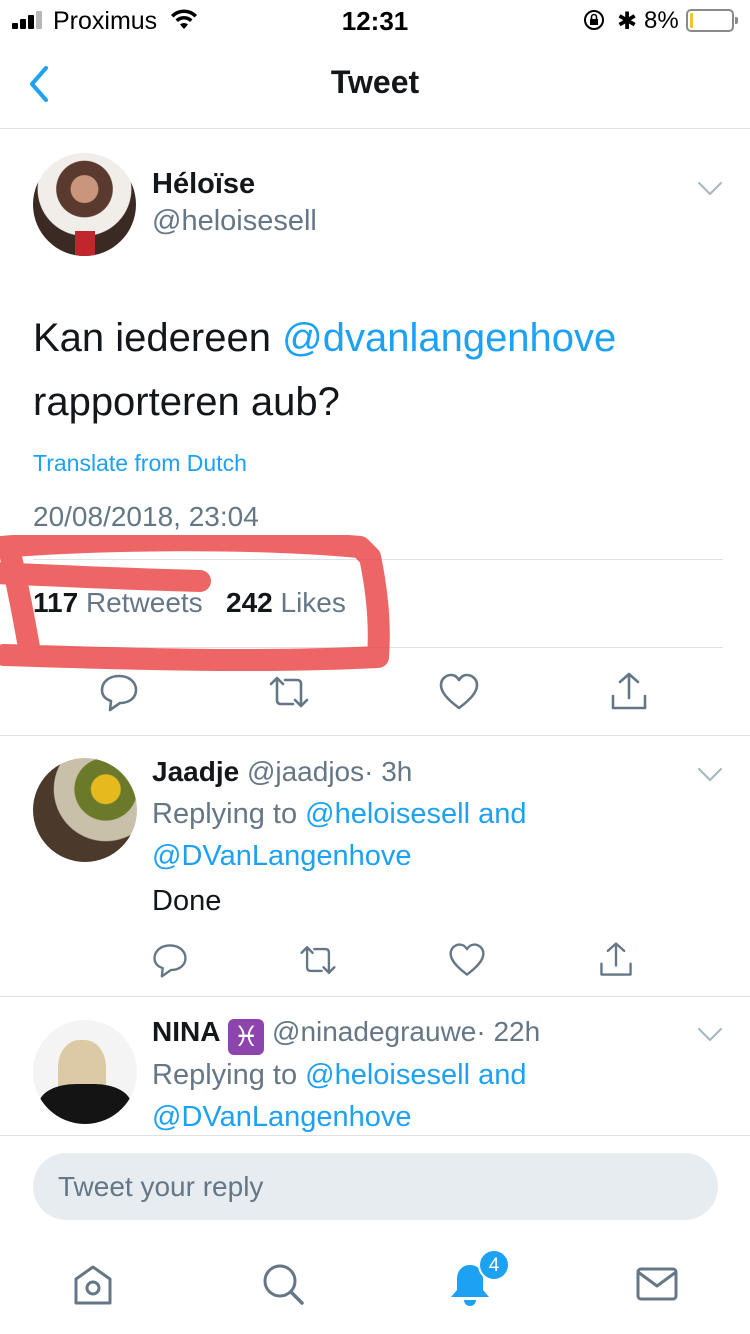 This screenshot has height=1334, width=750. I want to click on reply-like-action, so click(467, 960).